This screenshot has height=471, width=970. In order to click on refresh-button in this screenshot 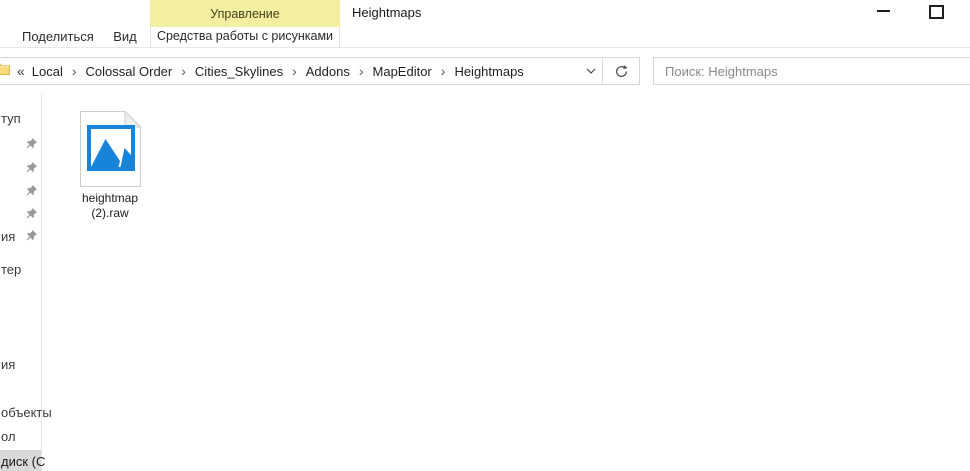, I will do `click(621, 71)`.